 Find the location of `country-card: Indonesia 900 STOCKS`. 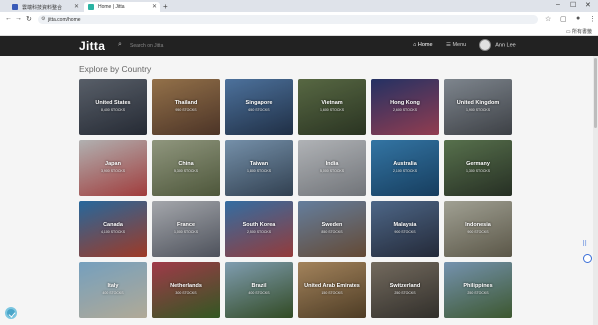

country-card: Indonesia 900 STOCKS is located at coordinates (478, 229).